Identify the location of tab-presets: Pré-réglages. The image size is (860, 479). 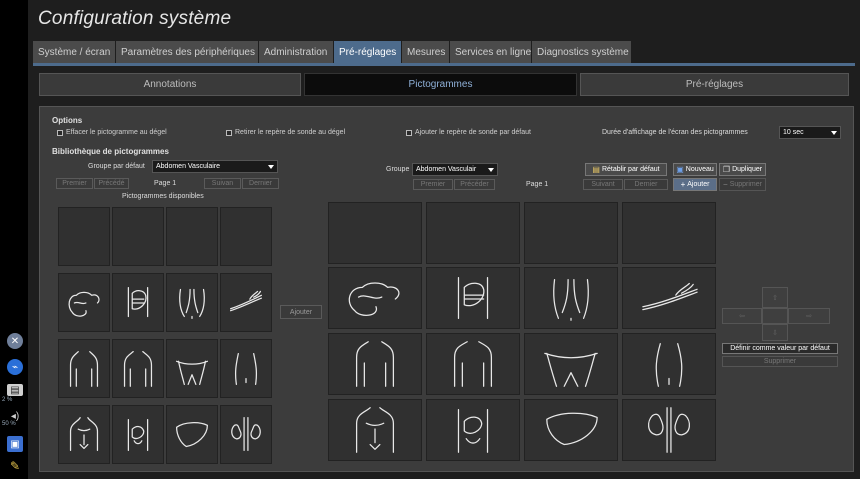
(368, 52).